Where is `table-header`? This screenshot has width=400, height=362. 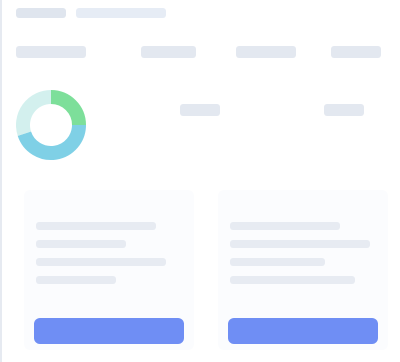
table-header is located at coordinates (201, 56).